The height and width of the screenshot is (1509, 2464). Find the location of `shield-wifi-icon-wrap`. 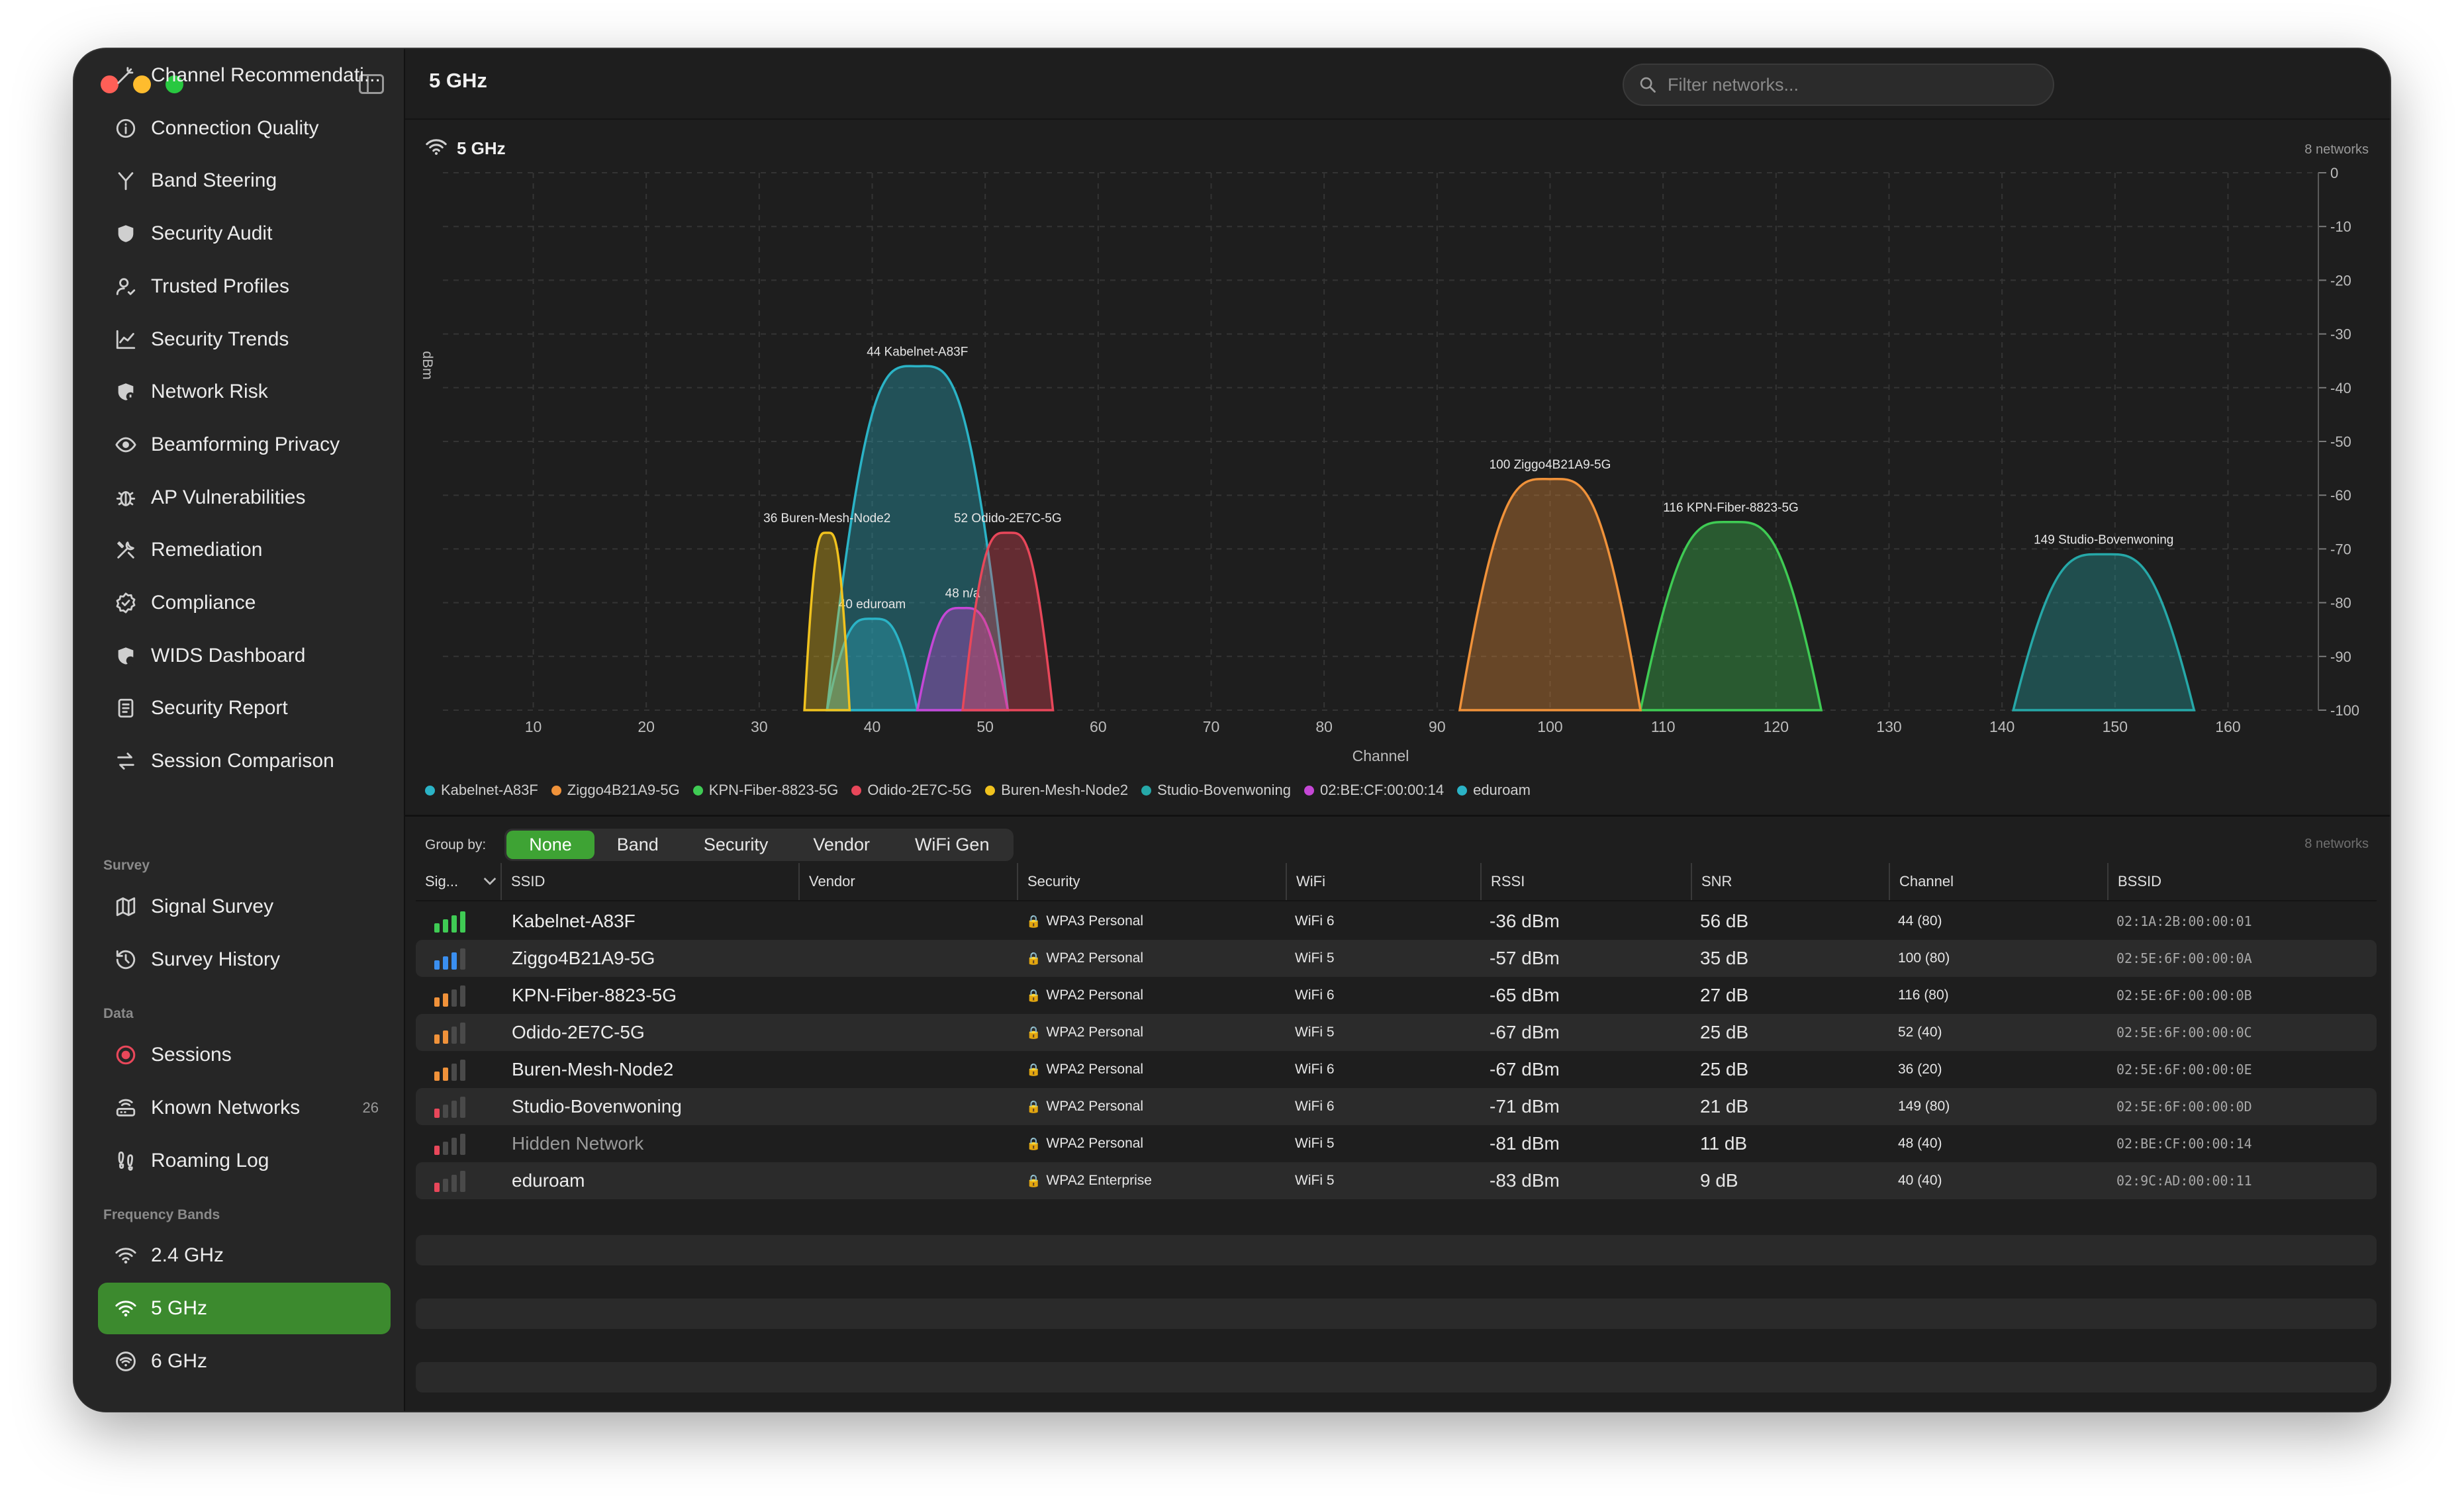

shield-wifi-icon-wrap is located at coordinates (126, 656).